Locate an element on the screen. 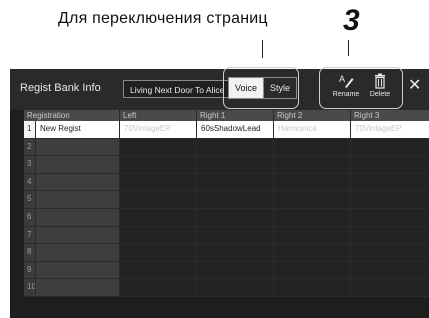 Image resolution: width=429 pixels, height=318 pixels. header-right1: Right 1 is located at coordinates (235, 115).